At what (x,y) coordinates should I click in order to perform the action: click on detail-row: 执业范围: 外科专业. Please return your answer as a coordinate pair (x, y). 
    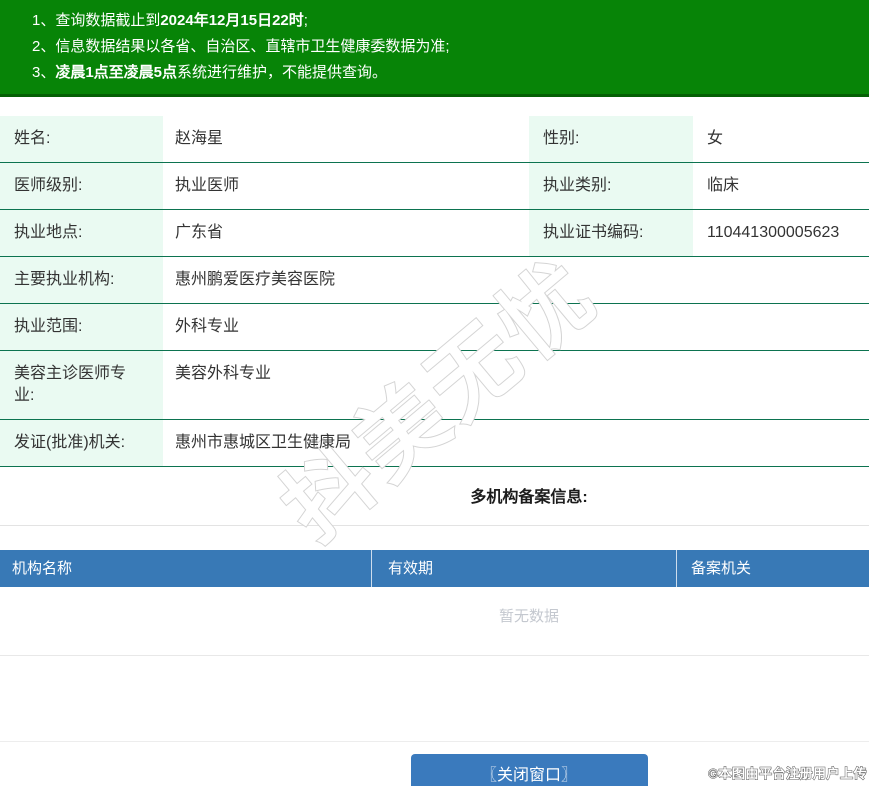
    Looking at the image, I should click on (434, 327).